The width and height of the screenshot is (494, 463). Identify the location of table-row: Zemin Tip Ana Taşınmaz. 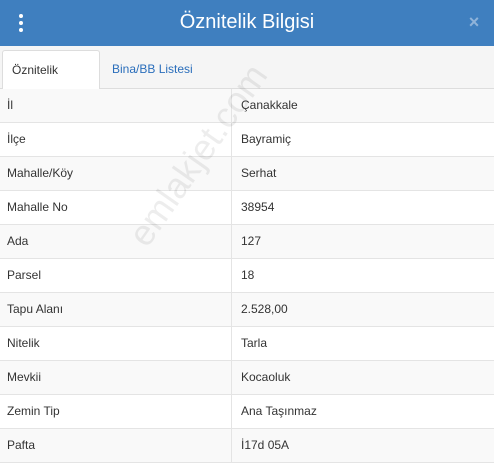
(247, 412).